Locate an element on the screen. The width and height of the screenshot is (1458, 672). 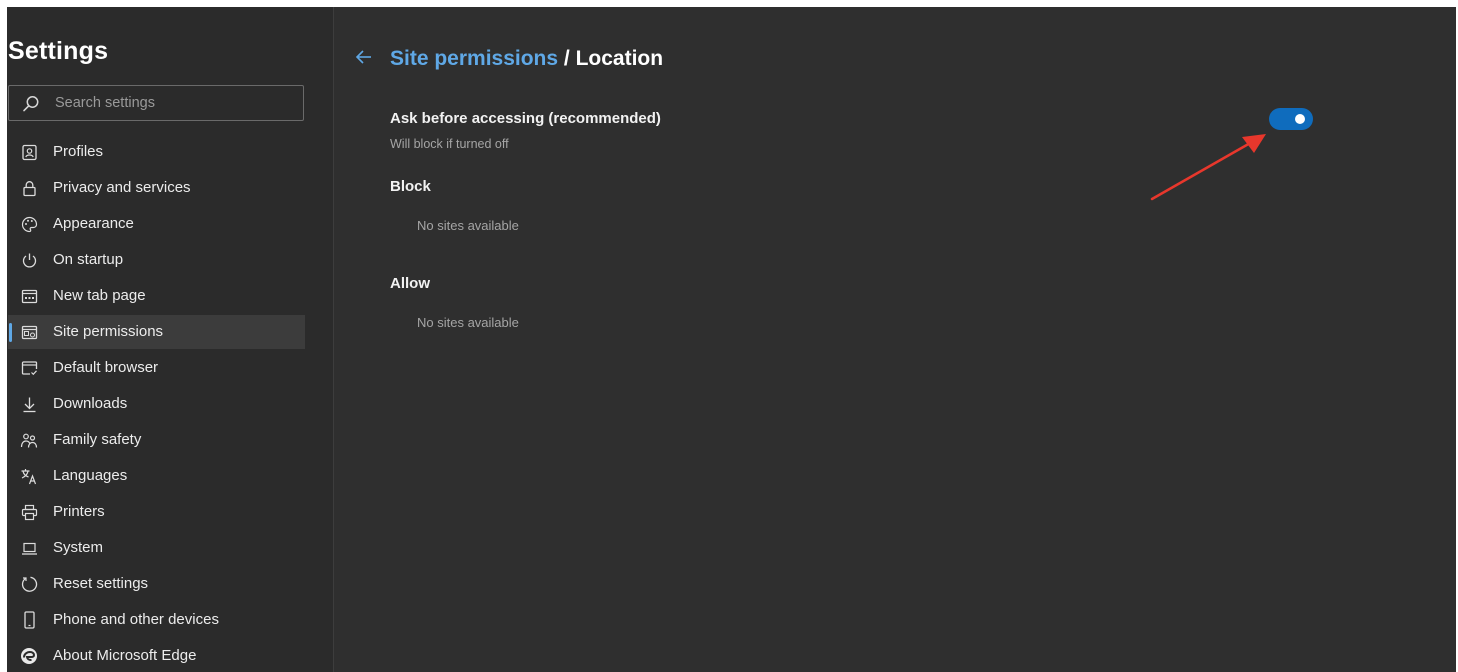
sidebar-item-system: System is located at coordinates (156, 548).